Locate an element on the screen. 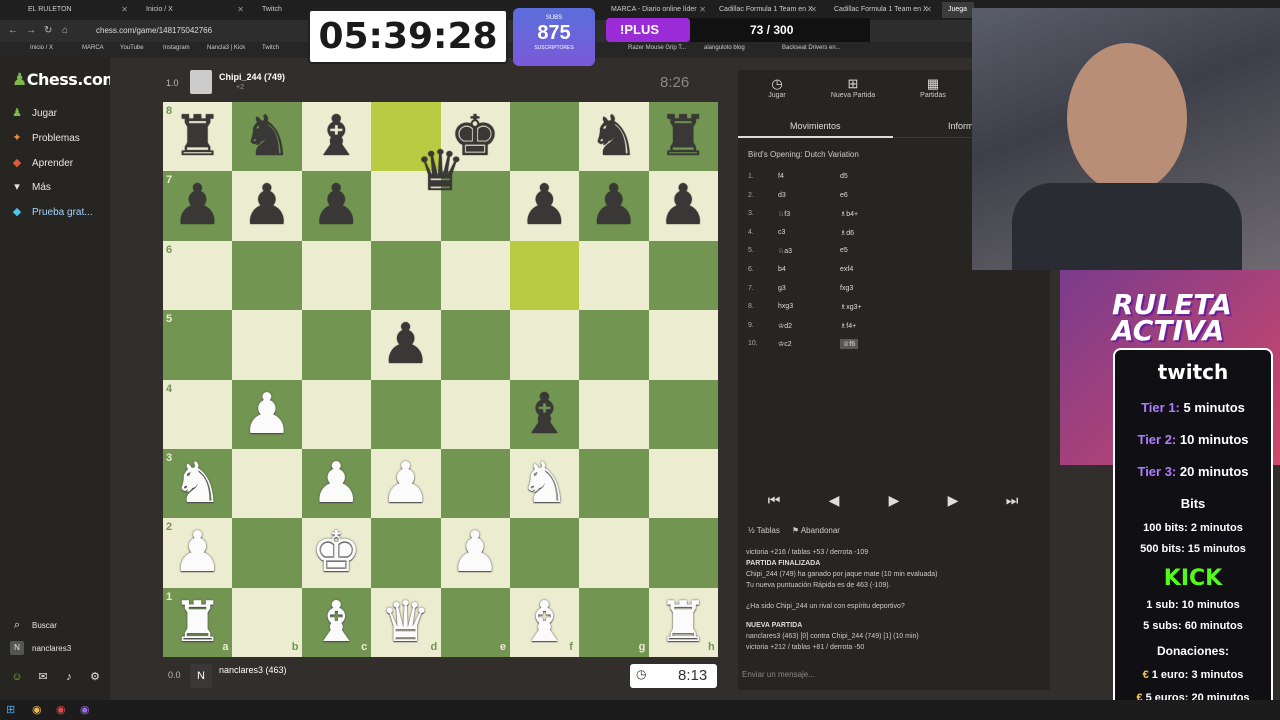 This screenshot has height=720, width=1280. square-g4 is located at coordinates (614, 414).